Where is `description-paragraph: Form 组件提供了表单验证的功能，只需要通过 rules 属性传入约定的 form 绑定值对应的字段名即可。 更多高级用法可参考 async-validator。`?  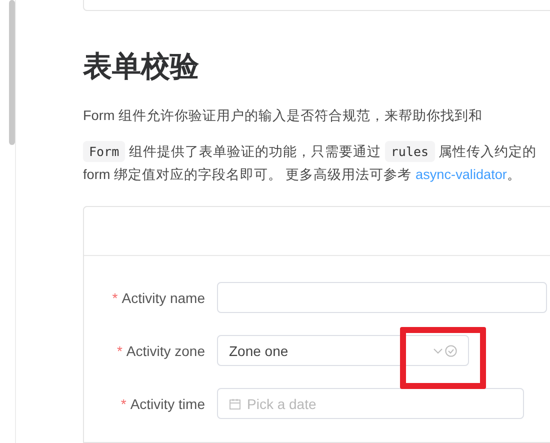
description-paragraph: Form 组件提供了表单验证的功能，只需要通过 rules 属性传入约定的 form 绑定值对应的字段名即可。 更多高级用法可参考 async-validator。 is located at coordinates (316, 163).